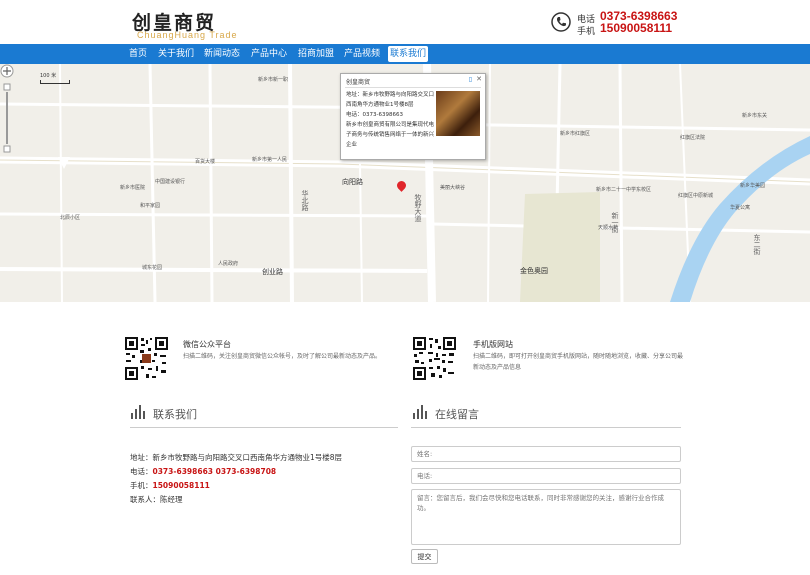  Describe the element at coordinates (546, 517) in the screenshot. I see `message-textarea` at that location.